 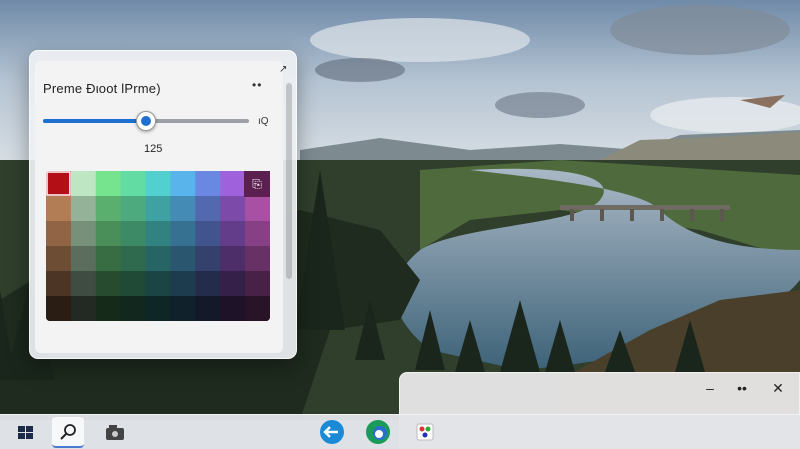 I want to click on arrow-app-icon, so click(x=332, y=432).